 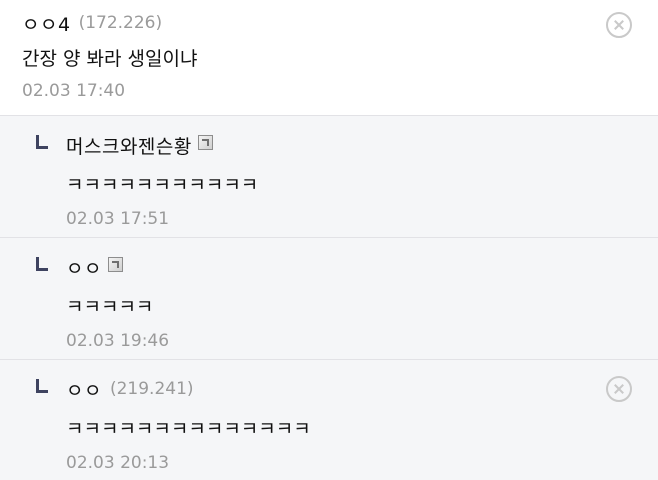 I want to click on comment-nickname: ㅇㅇ4, so click(x=46, y=23).